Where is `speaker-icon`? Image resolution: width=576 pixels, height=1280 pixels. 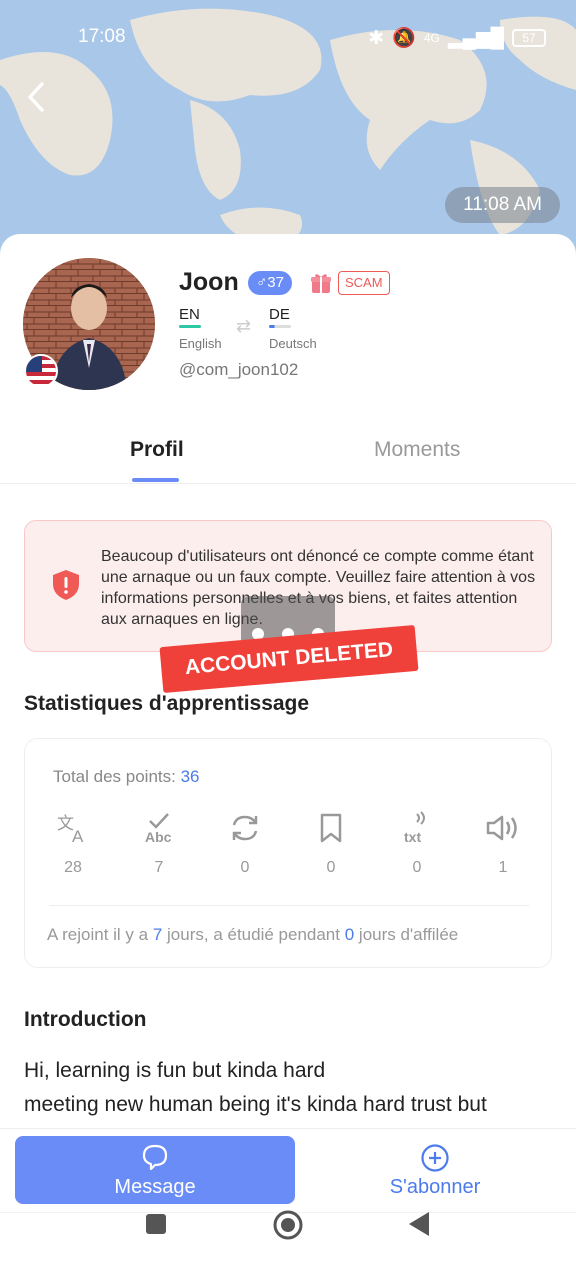 speaker-icon is located at coordinates (501, 828).